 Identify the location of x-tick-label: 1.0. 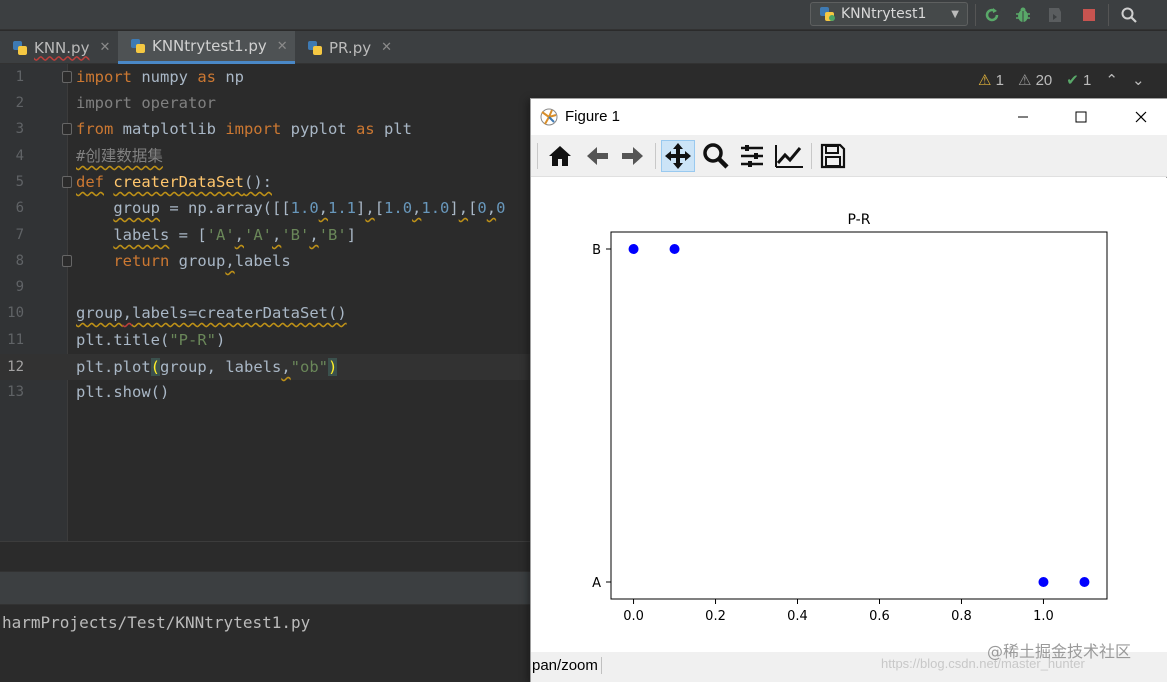
(1043, 616).